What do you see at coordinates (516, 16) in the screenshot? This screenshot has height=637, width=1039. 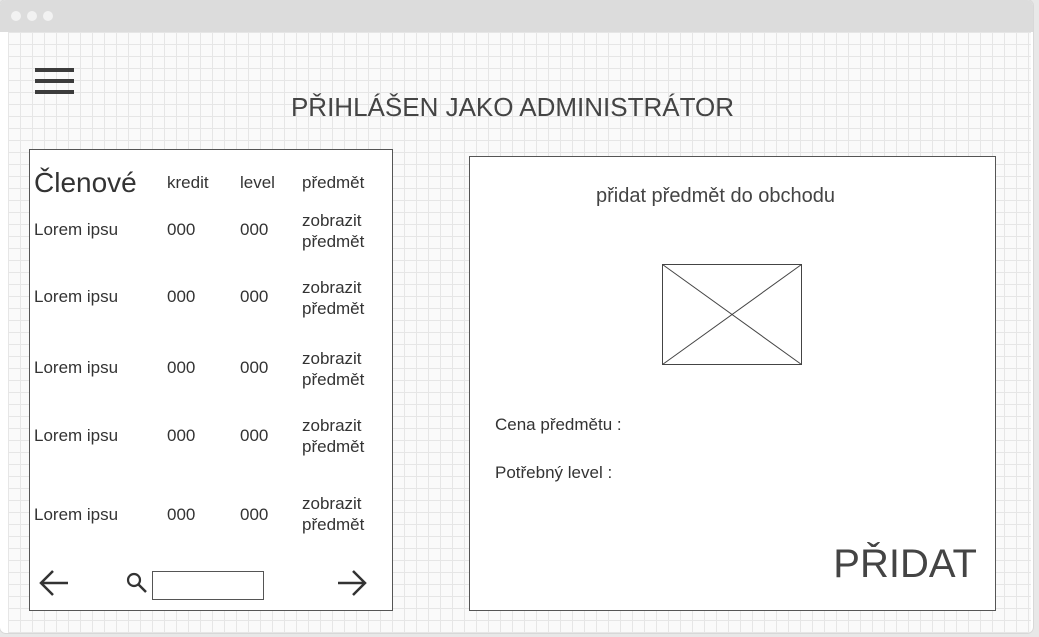 I see `window-titlebar` at bounding box center [516, 16].